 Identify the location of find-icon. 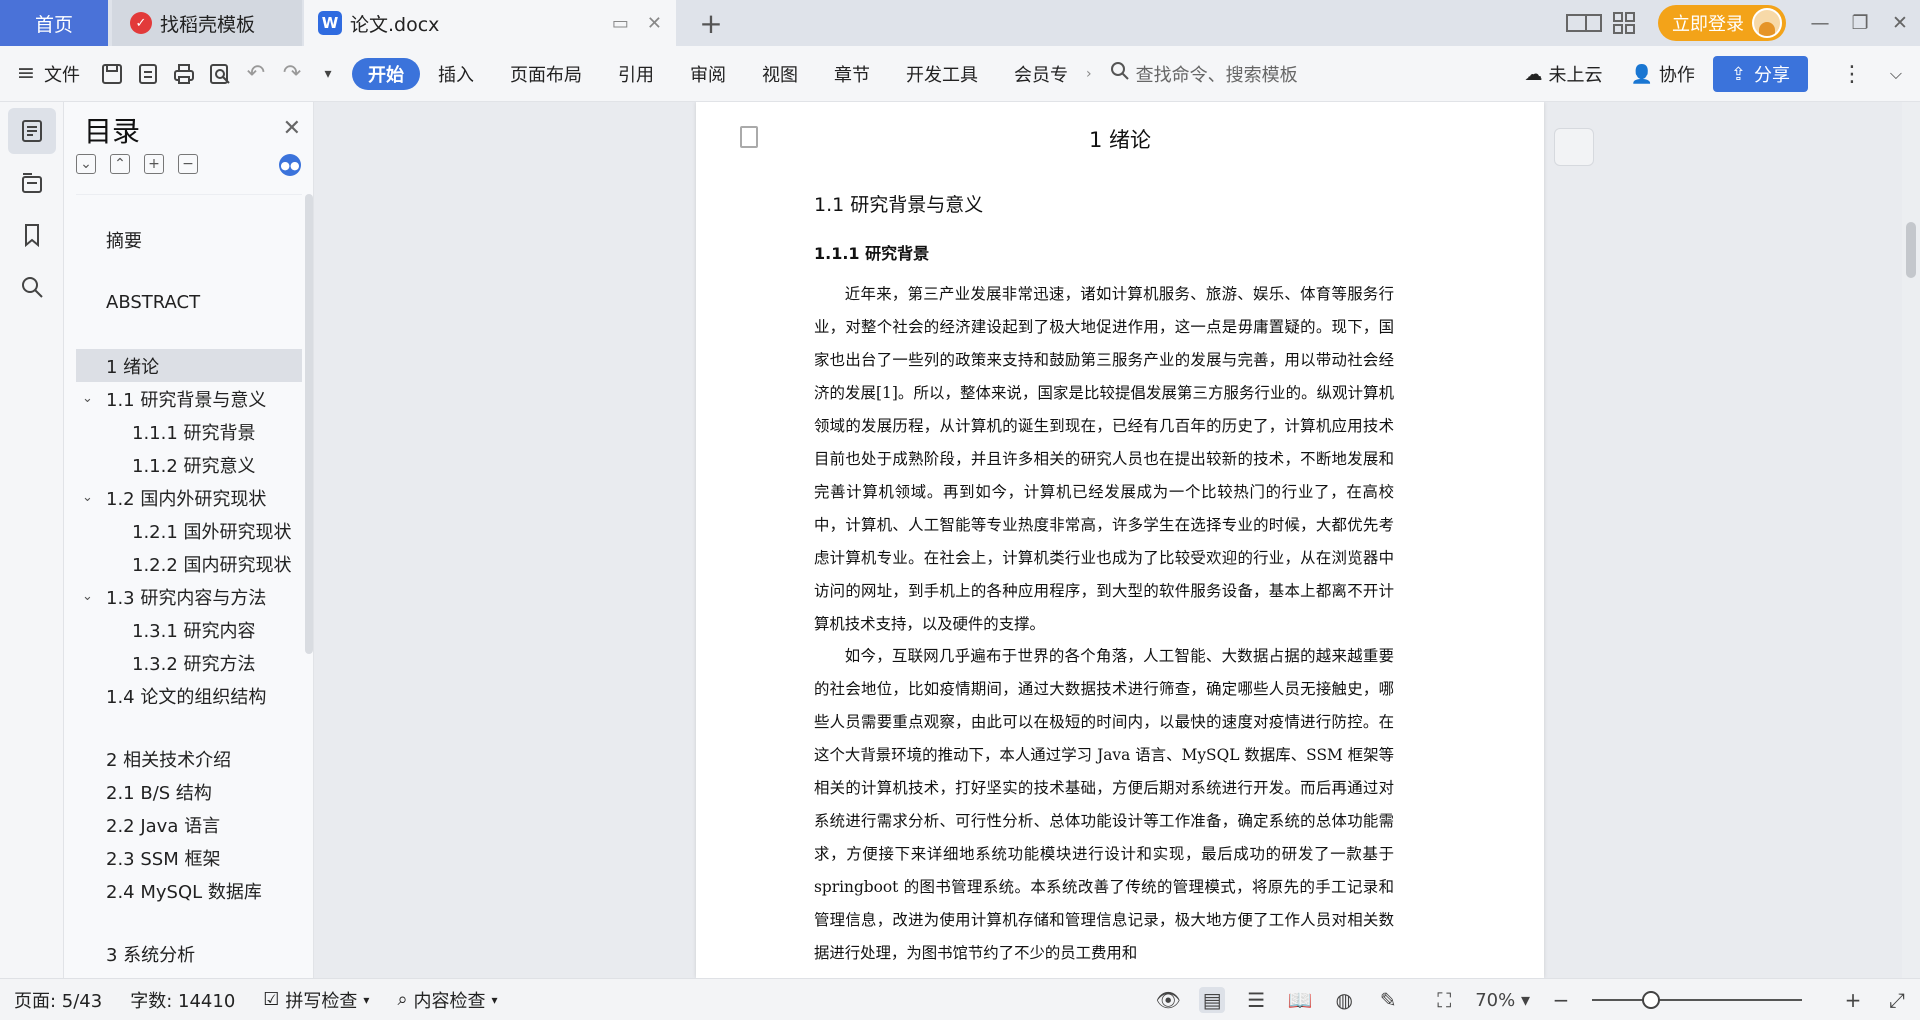
(32, 287).